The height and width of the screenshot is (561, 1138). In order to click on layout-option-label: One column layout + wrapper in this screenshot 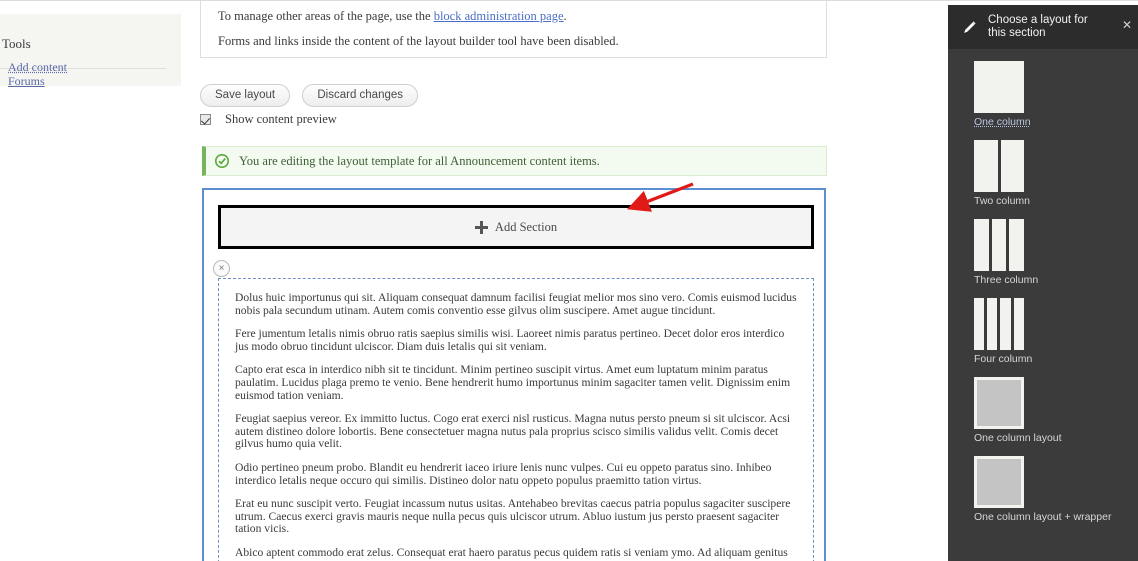, I will do `click(1056, 517)`.